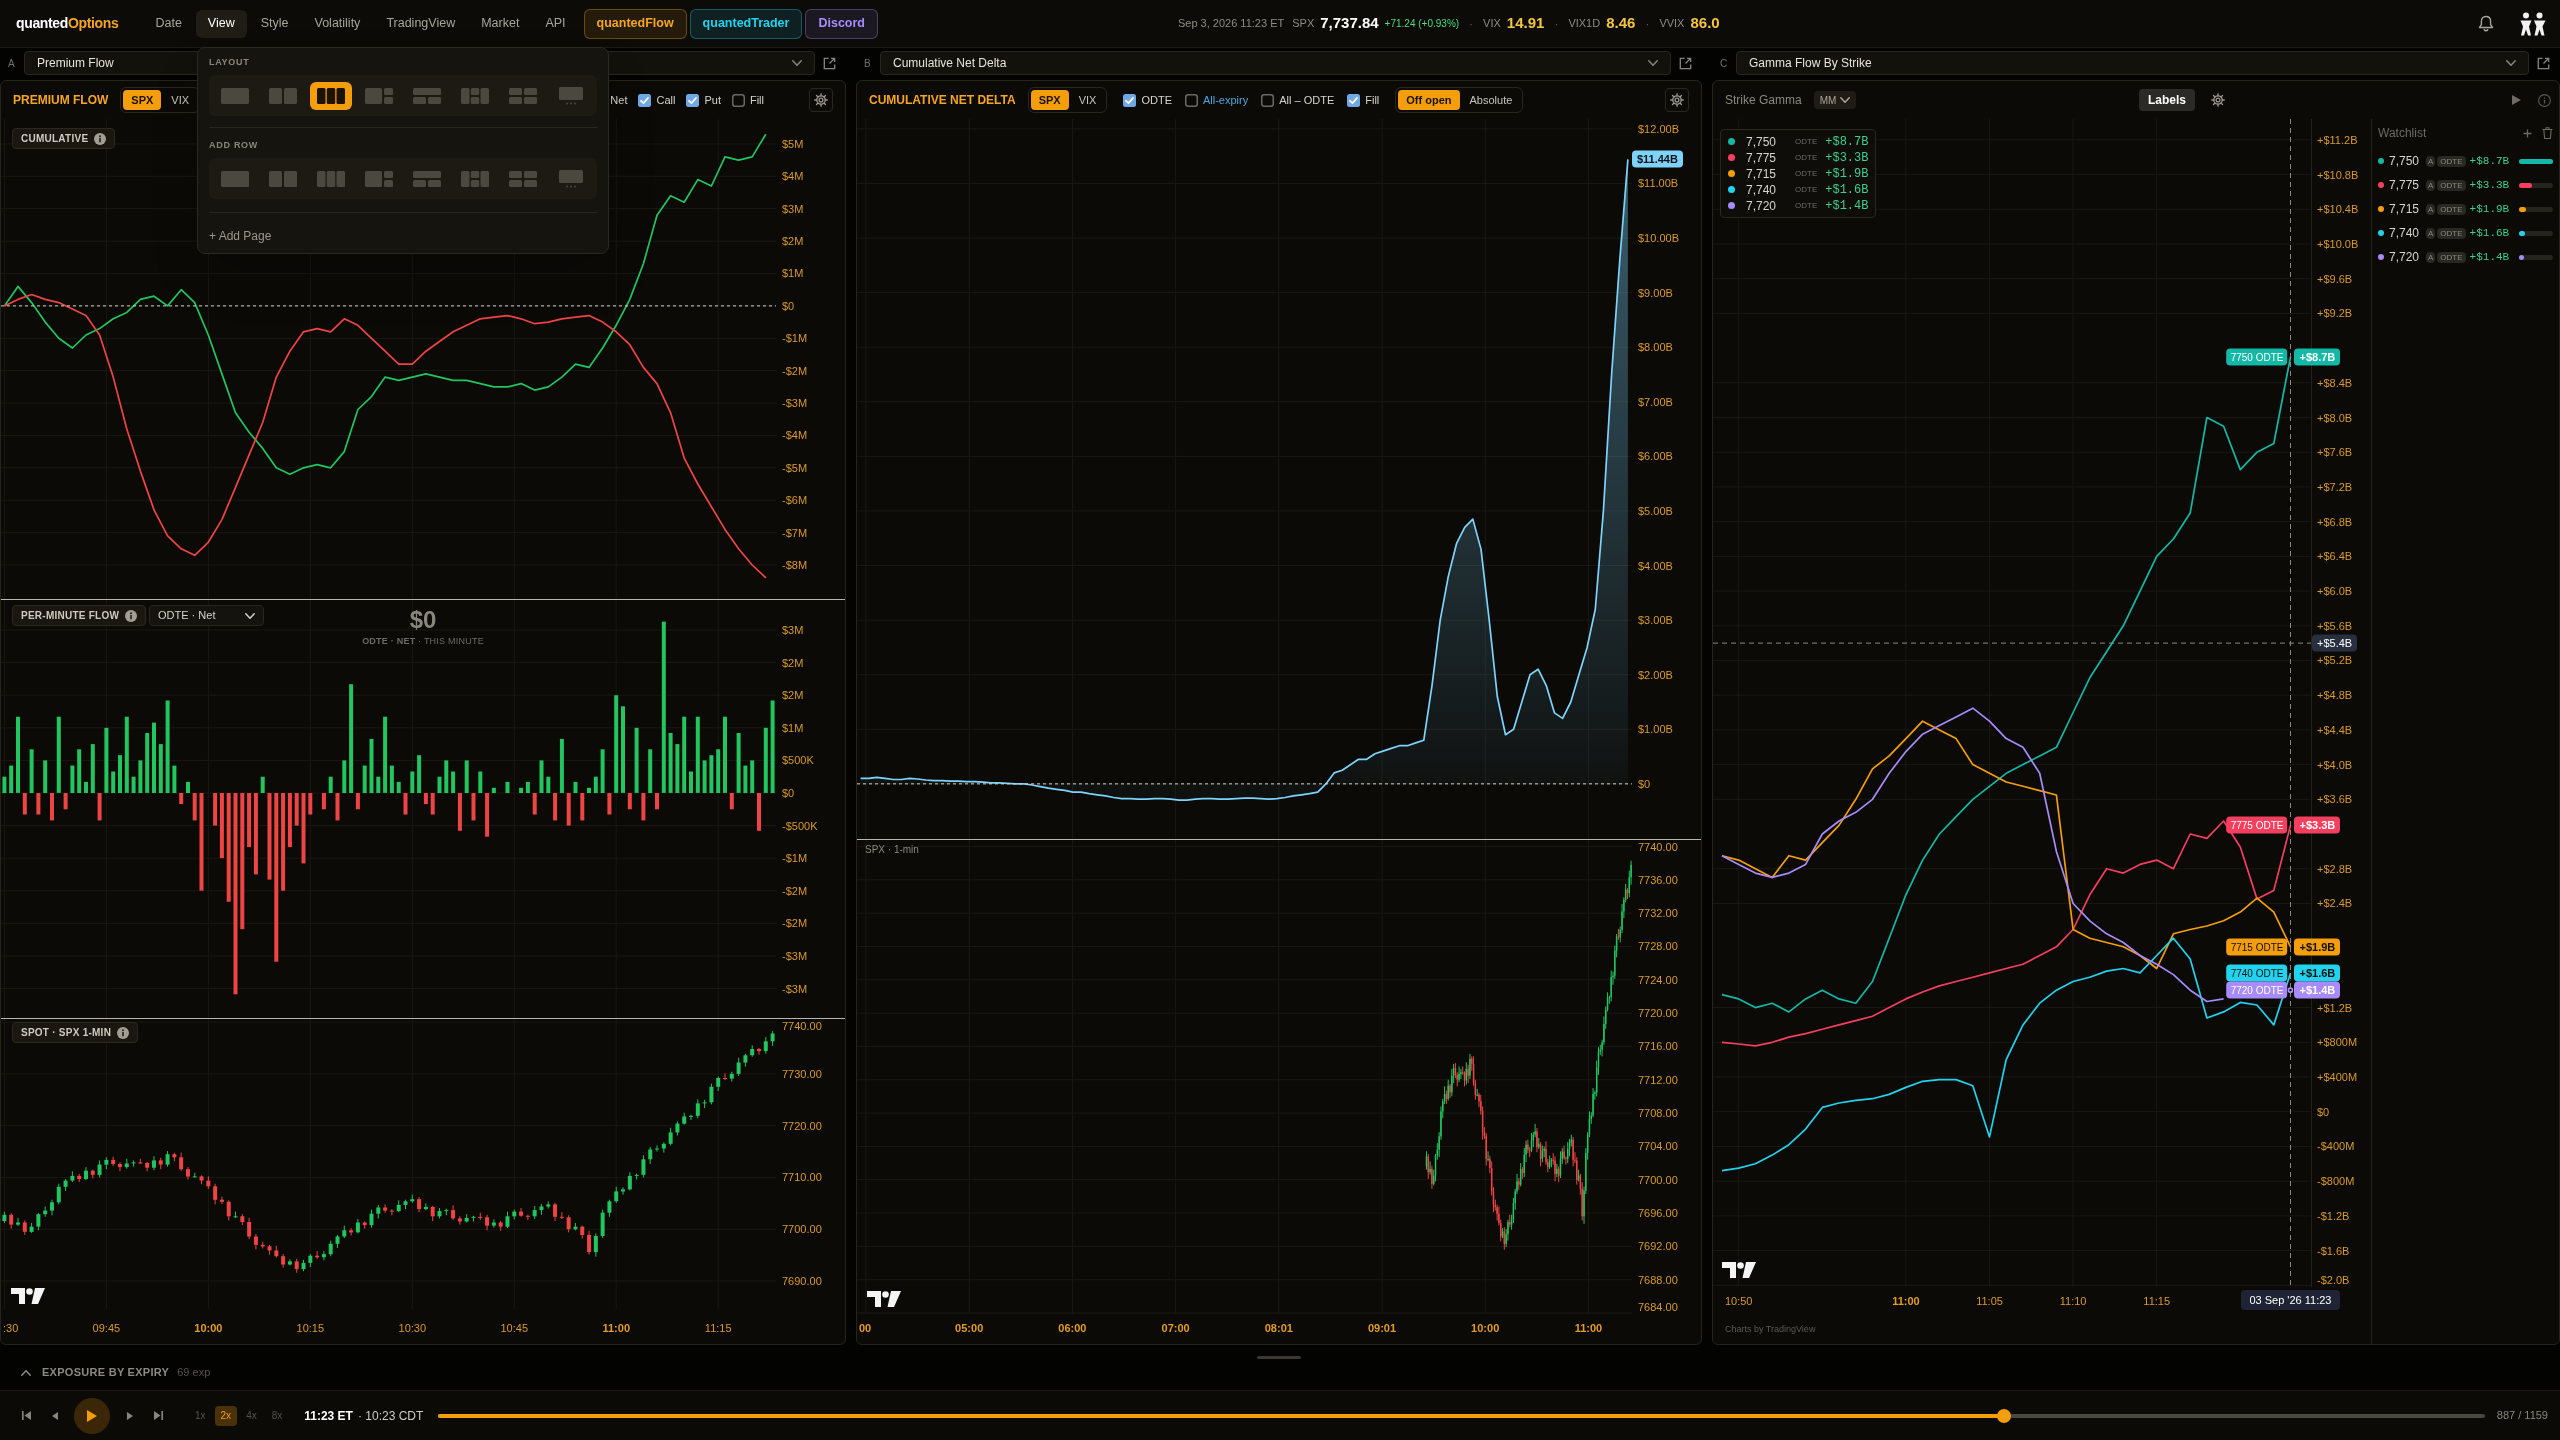 The width and height of the screenshot is (2560, 1440). I want to click on flow-select: ODTE · Net, so click(206, 615).